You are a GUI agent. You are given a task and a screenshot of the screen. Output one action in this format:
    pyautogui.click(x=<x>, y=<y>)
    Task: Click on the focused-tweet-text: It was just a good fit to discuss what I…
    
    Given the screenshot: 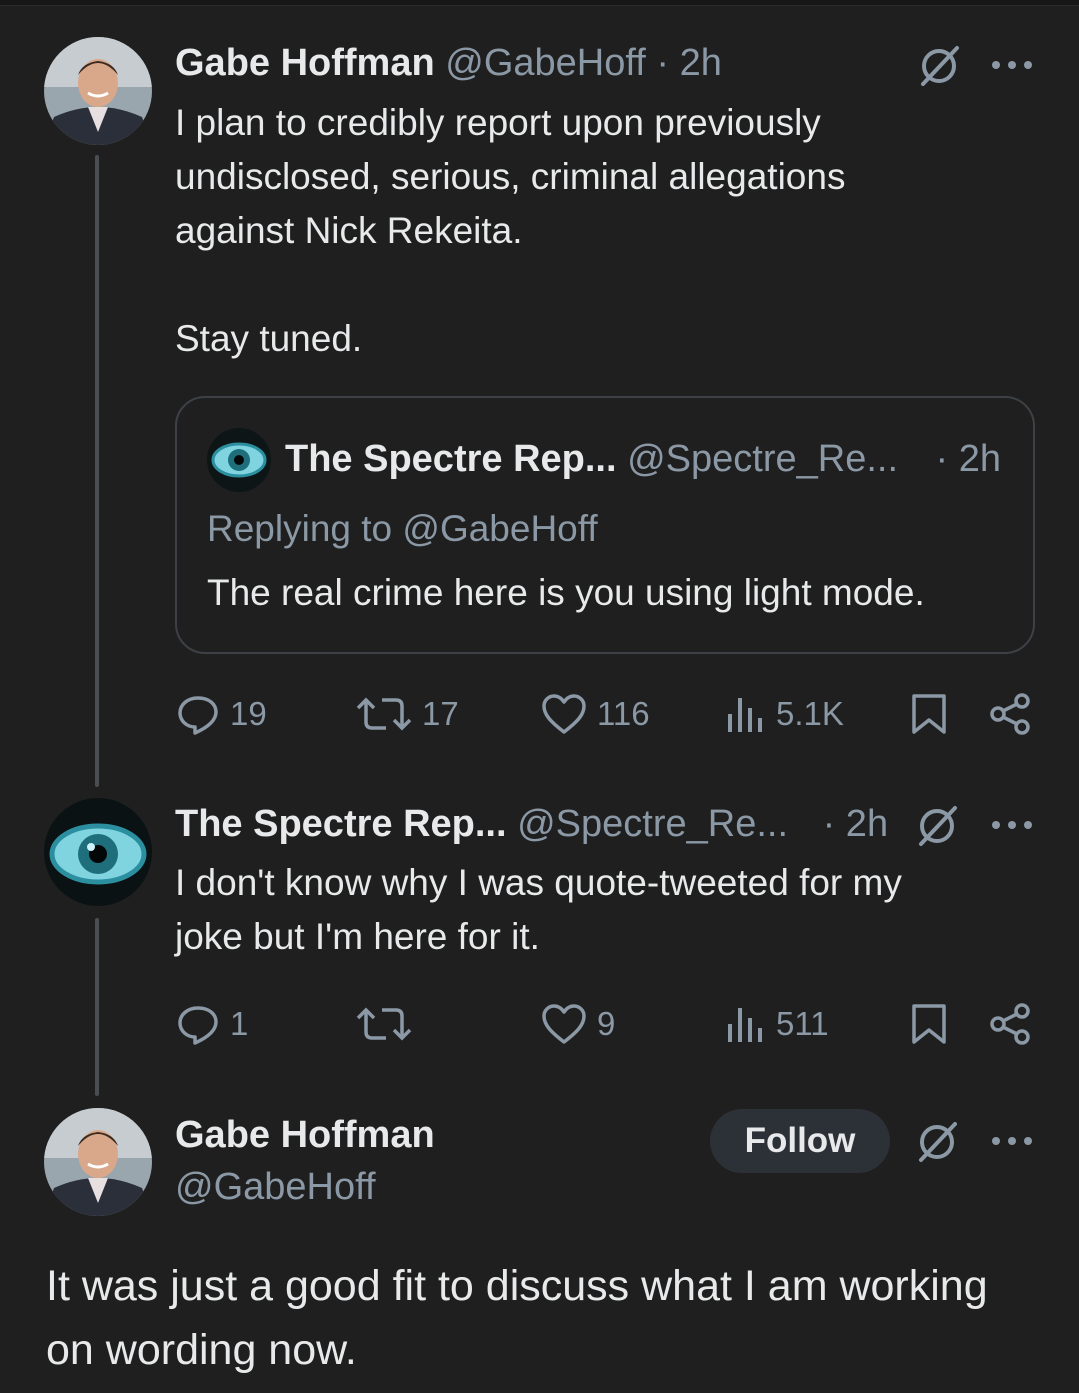 What is the action you would take?
    pyautogui.click(x=517, y=1318)
    